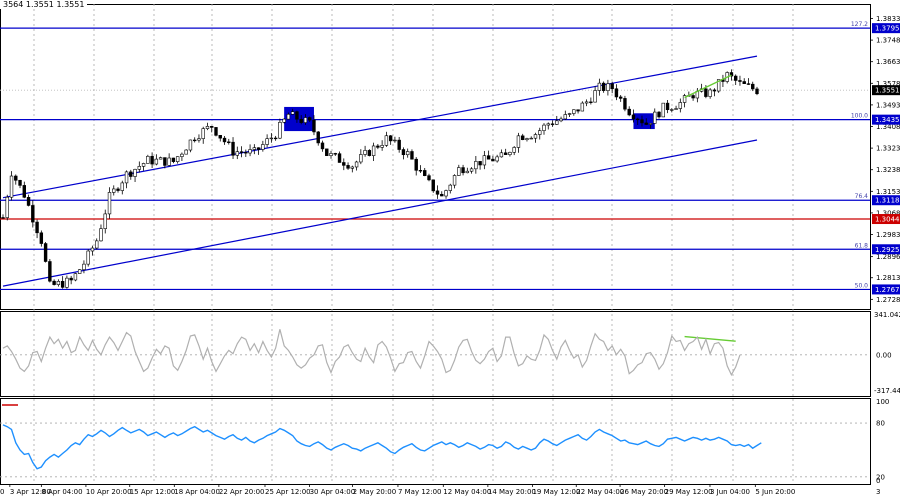  I want to click on time-label-fragment: 3, so click(878, 492).